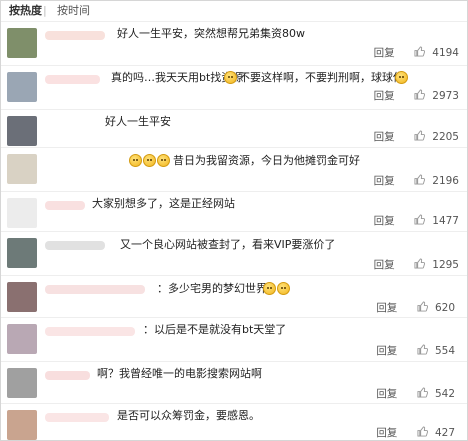 This screenshot has width=468, height=441. I want to click on sort-by-time-tab: 按时间, so click(73, 11).